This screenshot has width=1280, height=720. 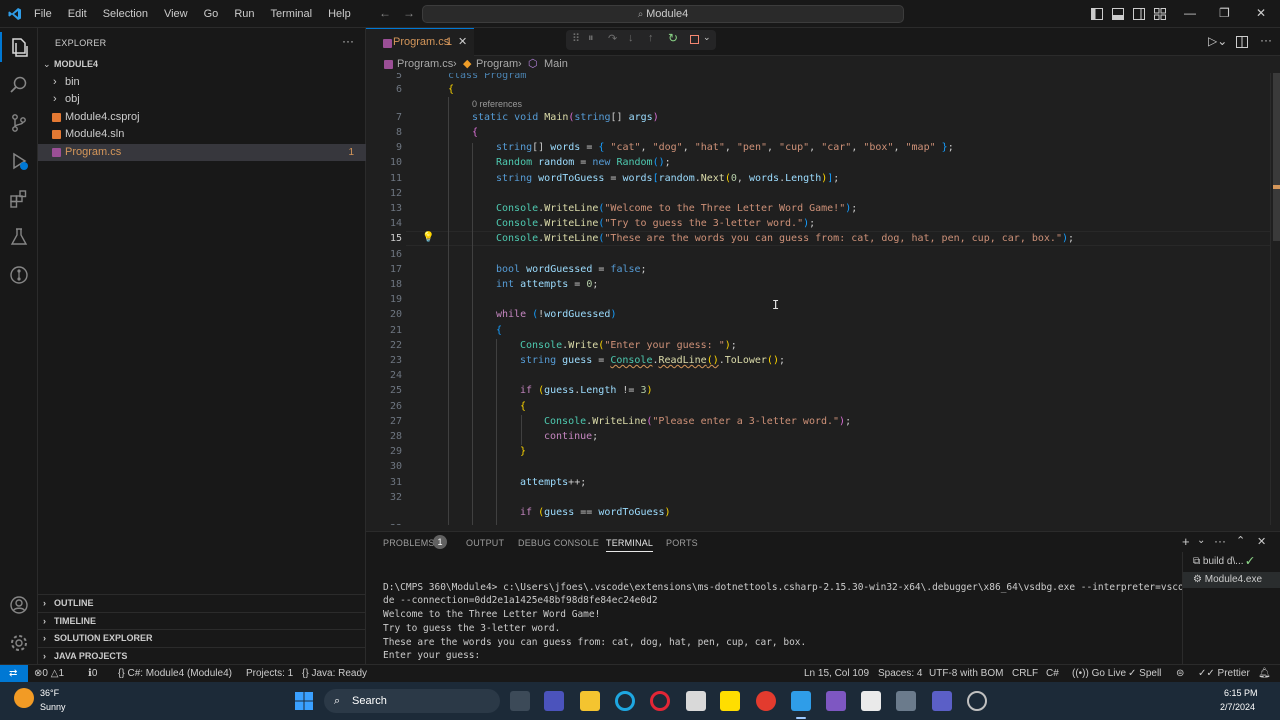 What do you see at coordinates (19, 161) in the screenshot?
I see `run-debug-icon` at bounding box center [19, 161].